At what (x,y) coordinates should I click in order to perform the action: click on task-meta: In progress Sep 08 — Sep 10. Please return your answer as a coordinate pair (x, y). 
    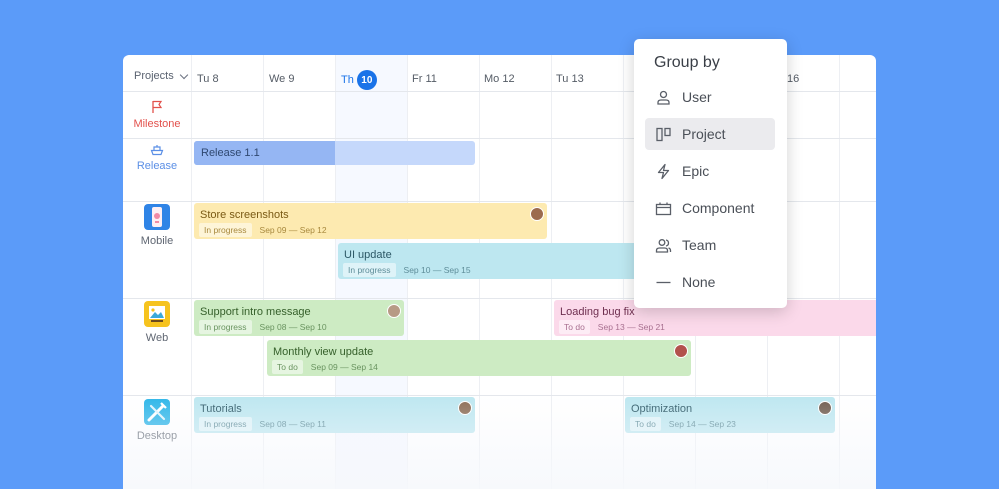
    Looking at the image, I should click on (263, 327).